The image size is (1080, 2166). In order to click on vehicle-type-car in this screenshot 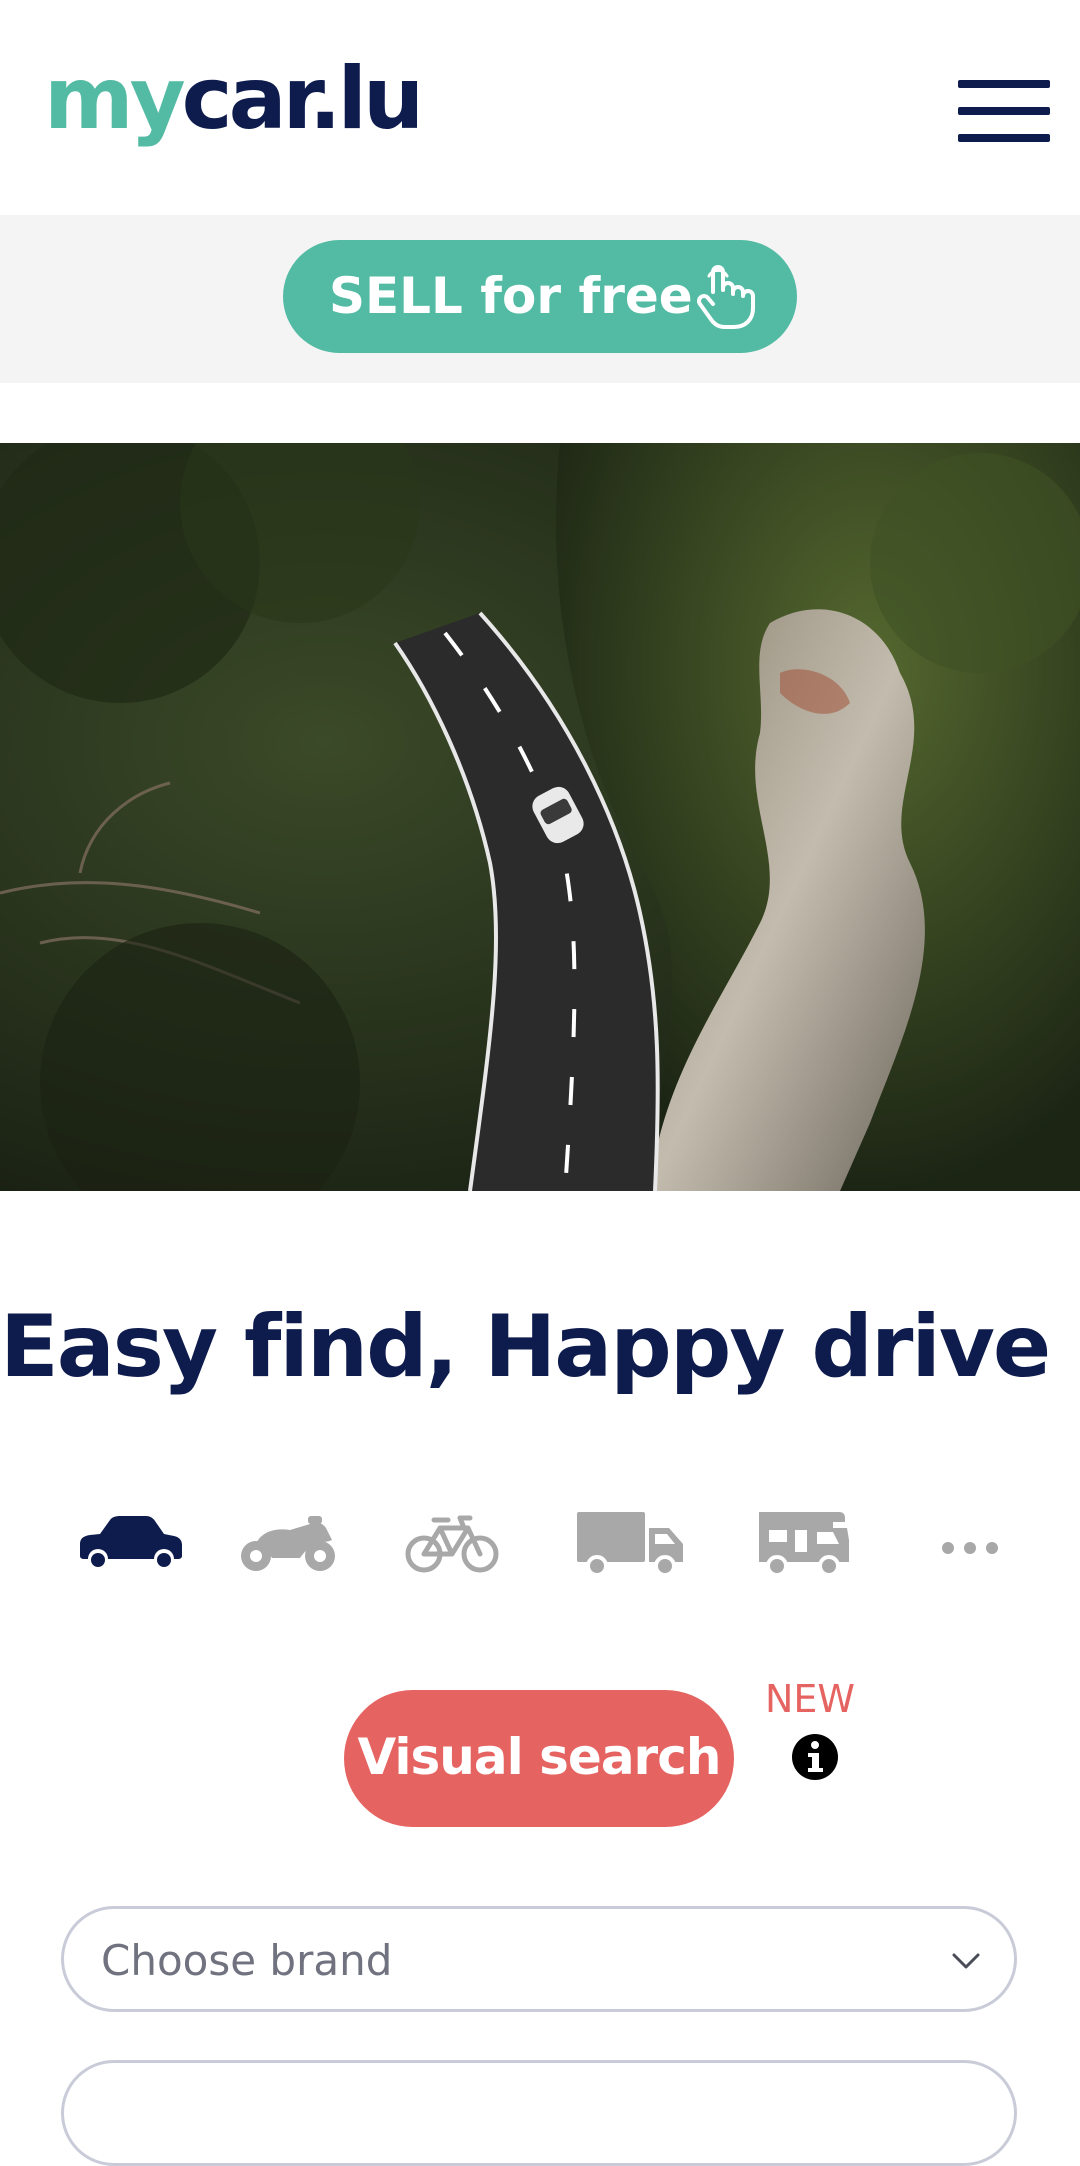, I will do `click(130, 1540)`.